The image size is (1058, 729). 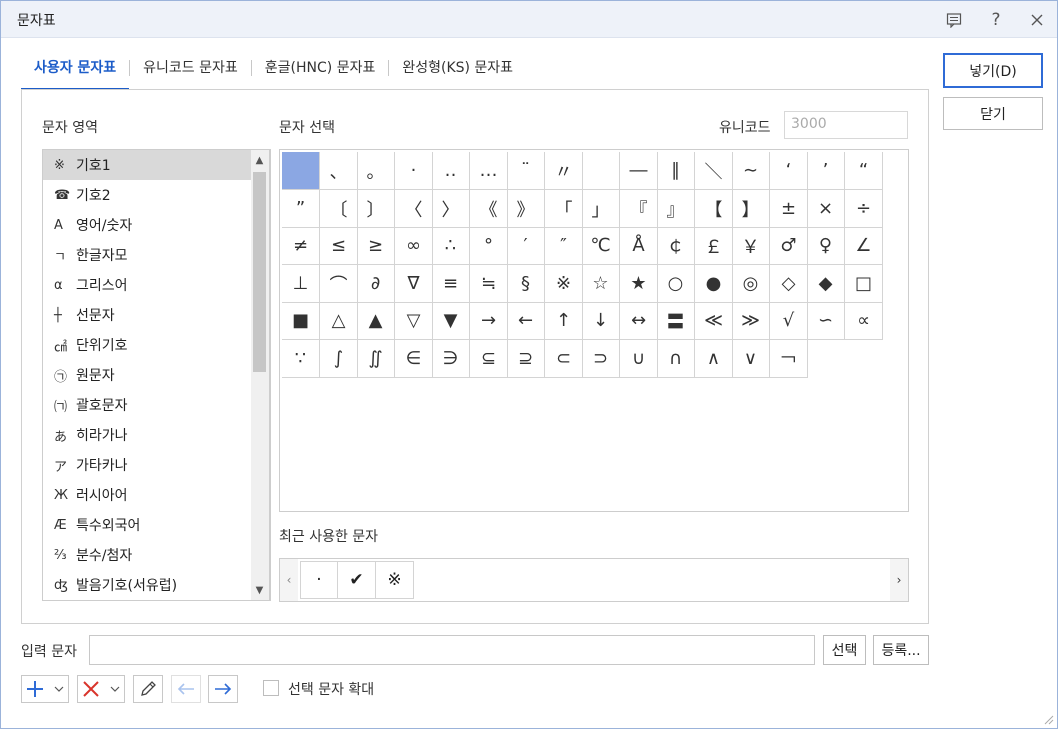 What do you see at coordinates (789, 171) in the screenshot?
I see `char-cell: ‘` at bounding box center [789, 171].